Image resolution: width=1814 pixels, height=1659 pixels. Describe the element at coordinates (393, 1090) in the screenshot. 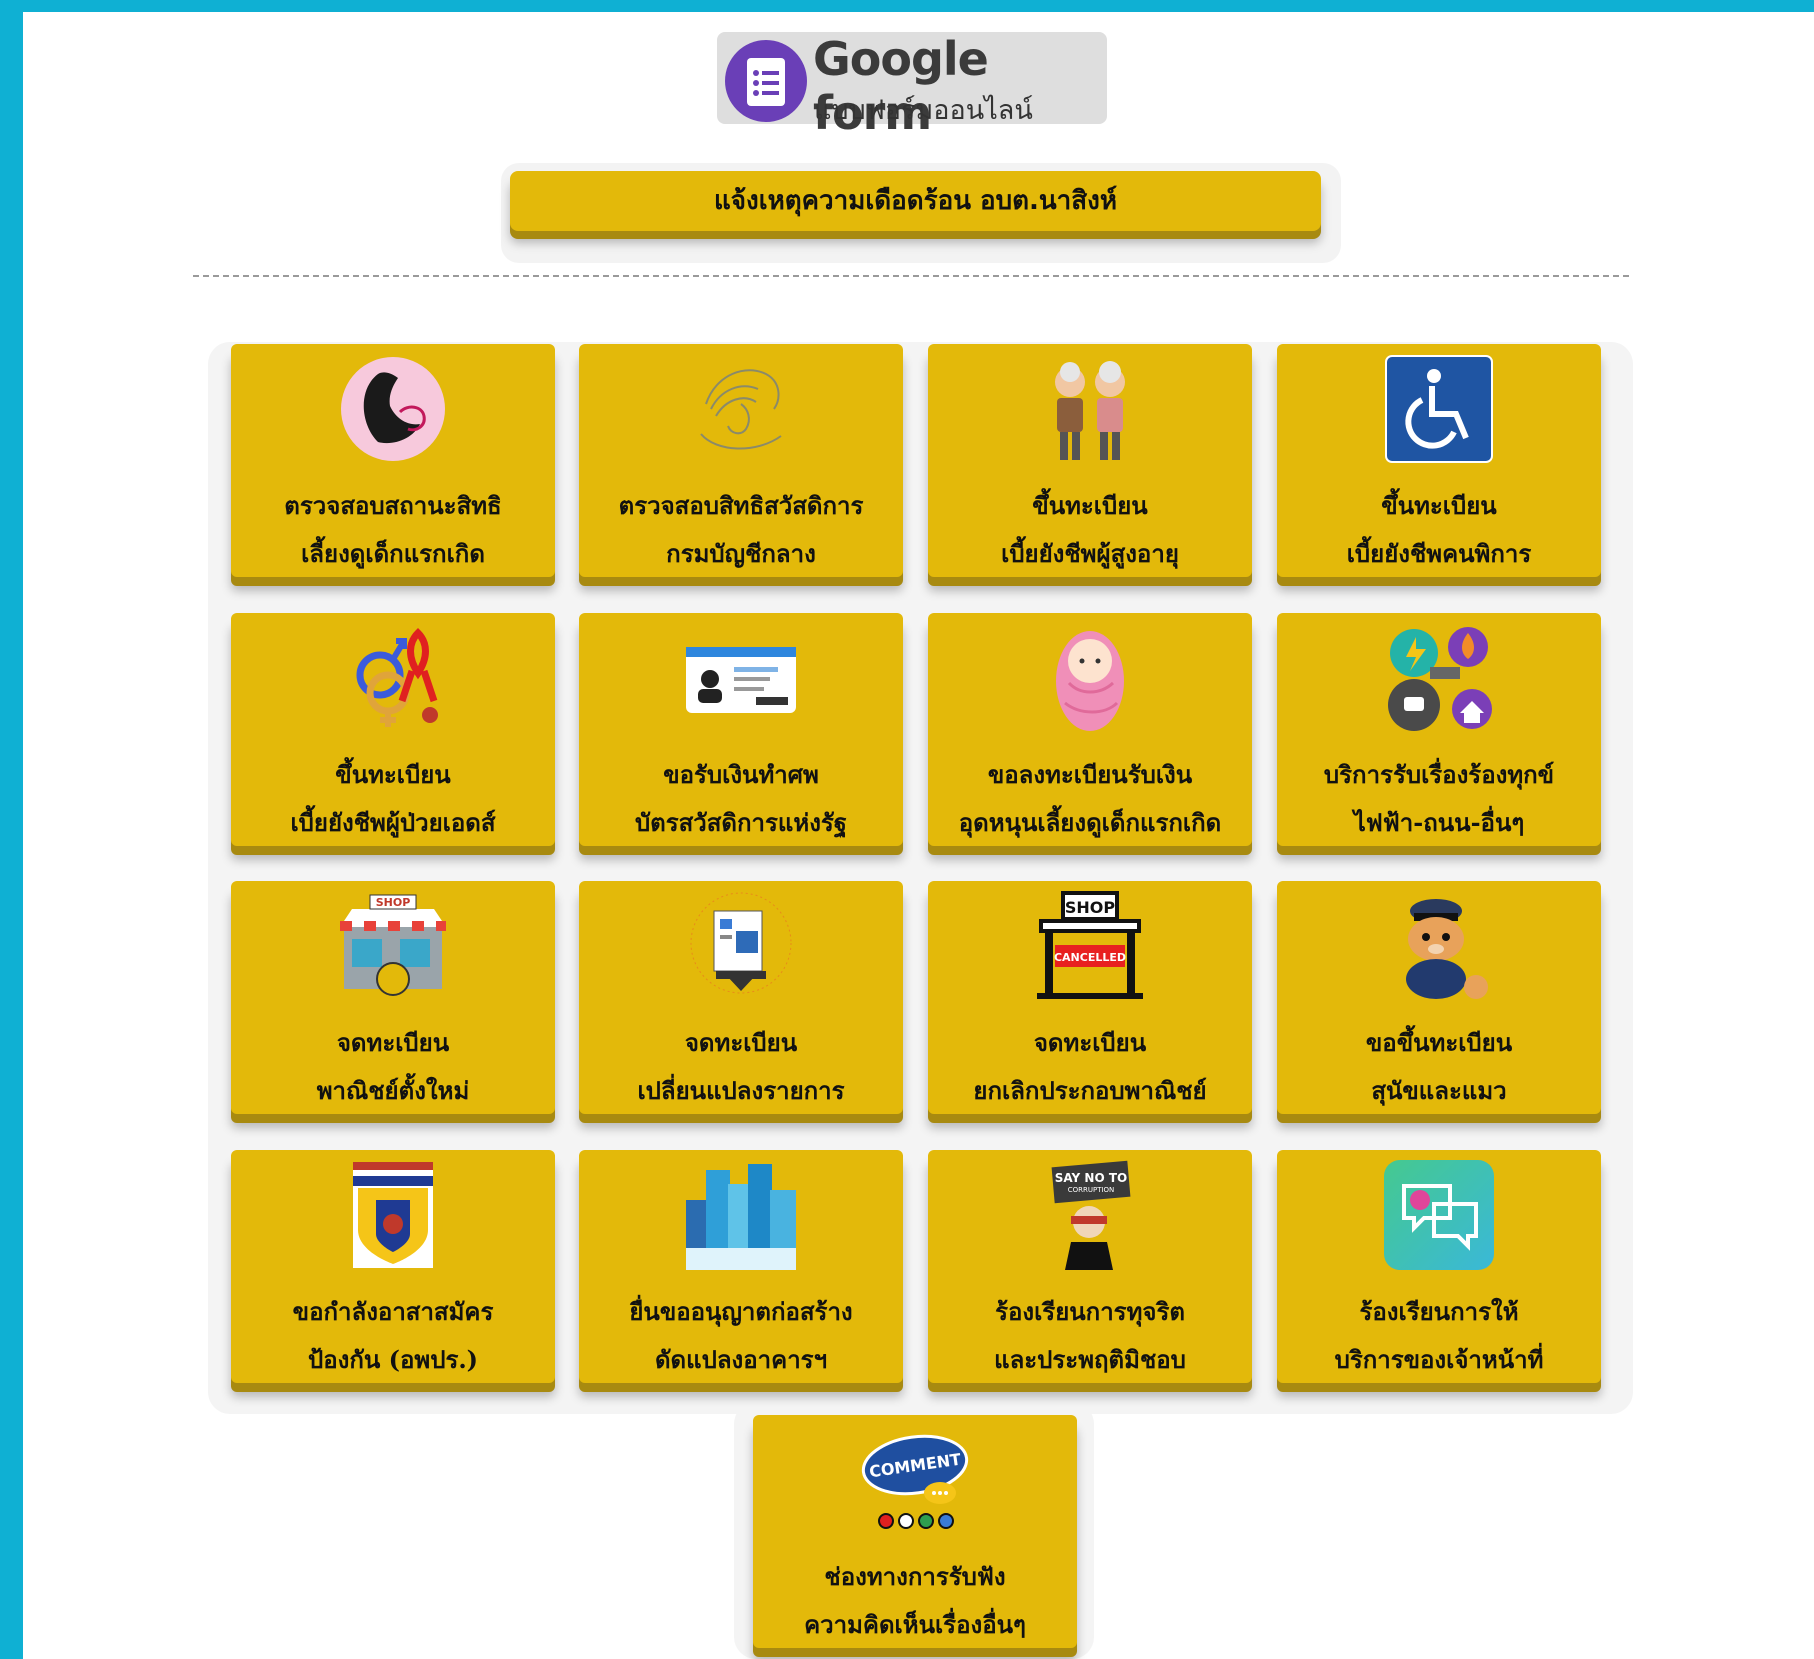

I see `tile-label-line2: พาณิชย์ตั้งใหม่` at that location.